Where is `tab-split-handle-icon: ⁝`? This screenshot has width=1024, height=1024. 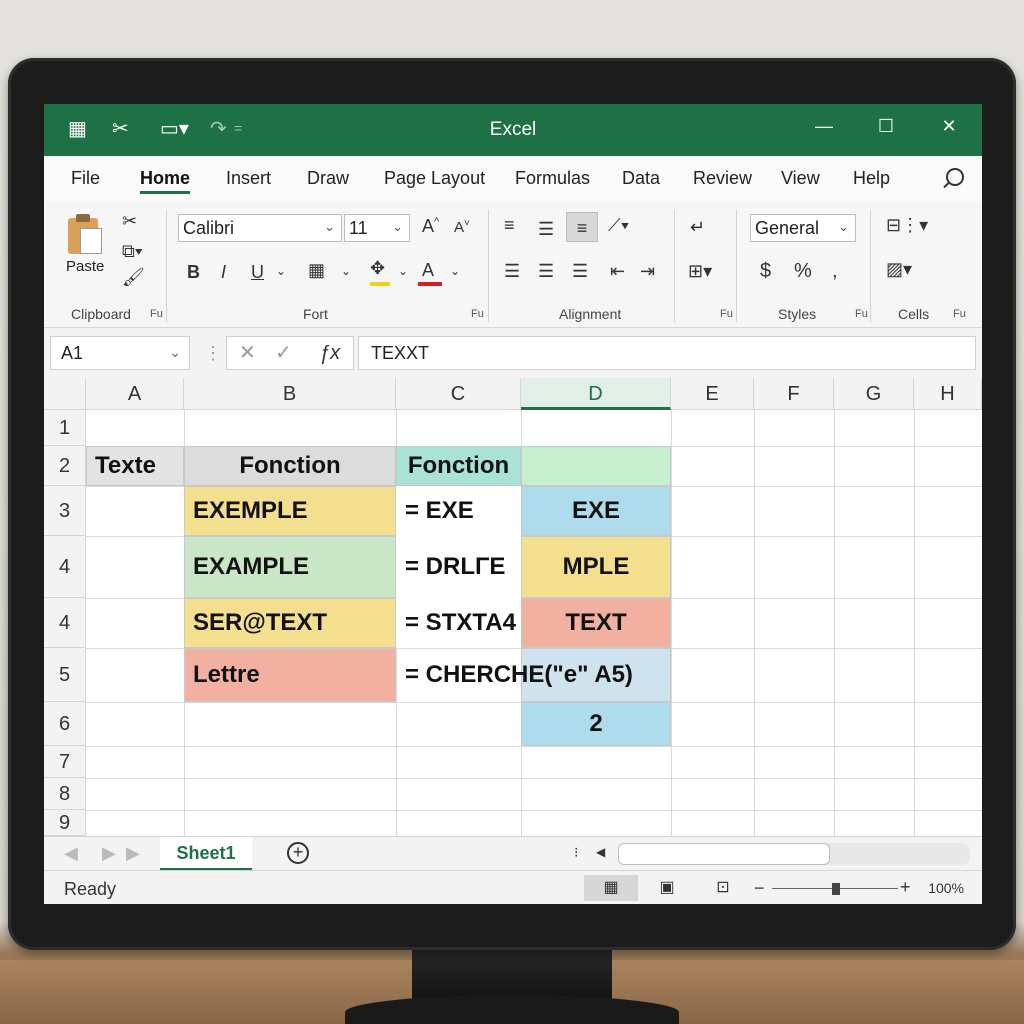
tab-split-handle-icon: ⁝ is located at coordinates (576, 852).